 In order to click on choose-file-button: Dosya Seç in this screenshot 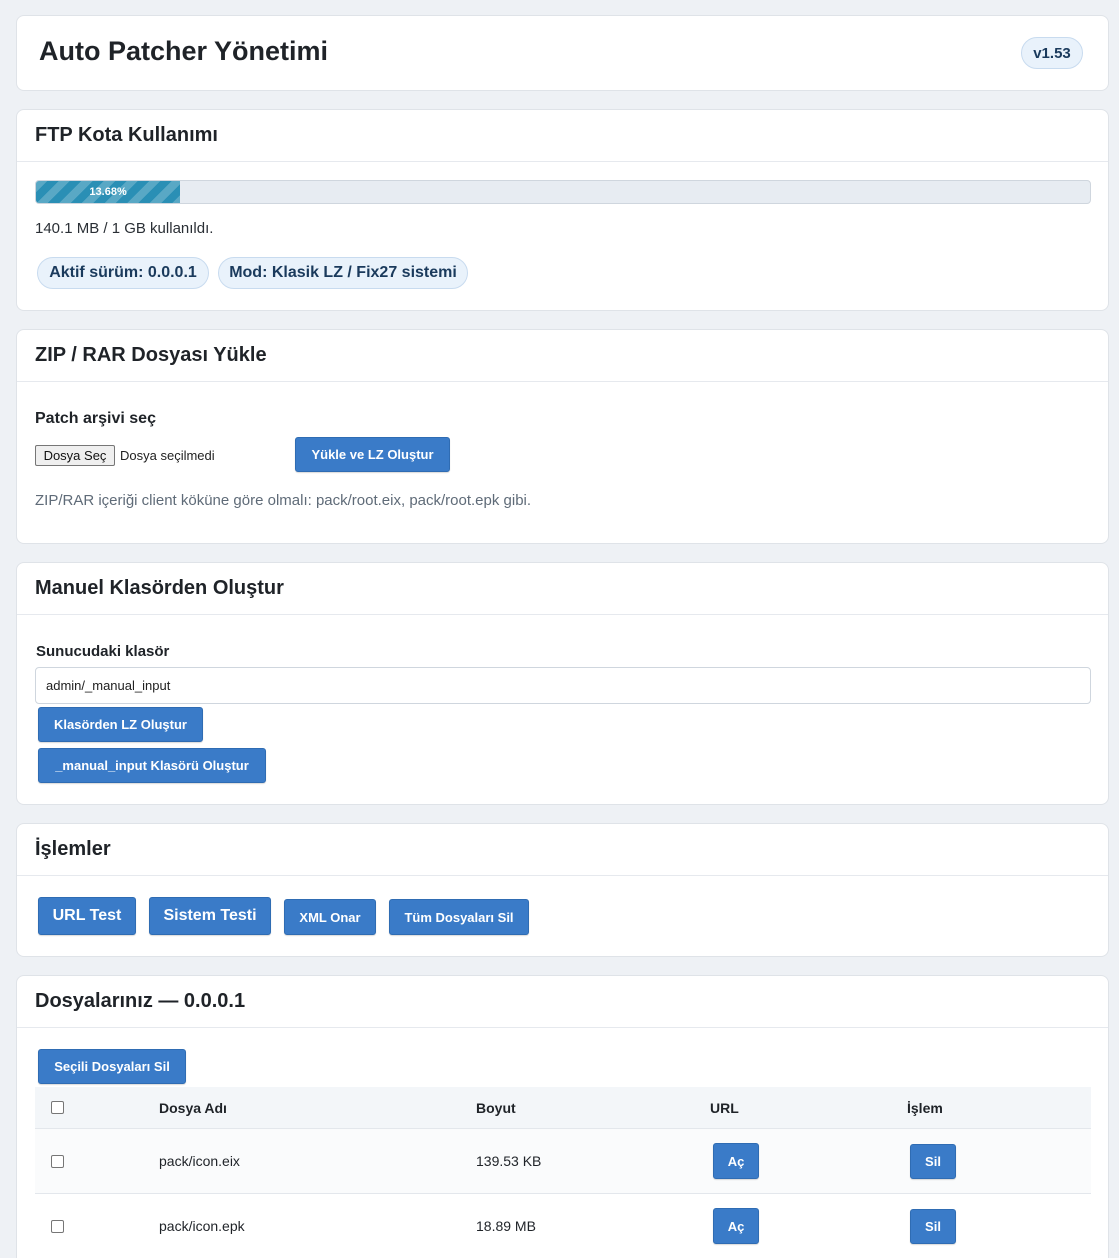, I will do `click(75, 455)`.